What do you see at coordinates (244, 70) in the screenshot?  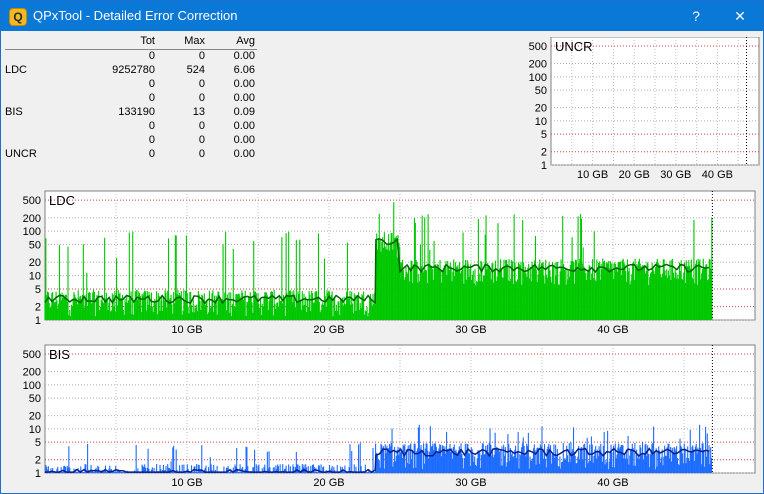 I see `row-avg: 6.06` at bounding box center [244, 70].